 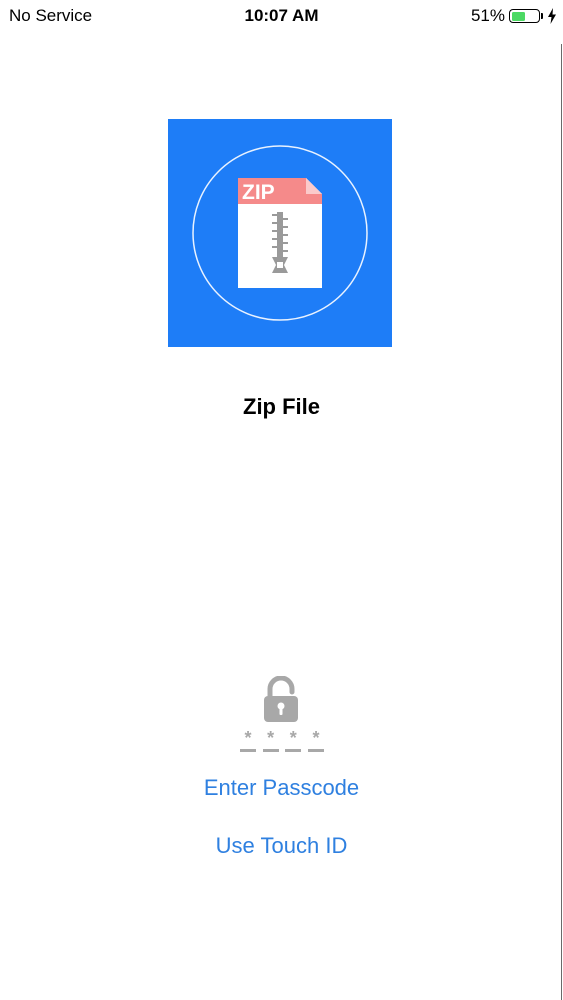 I want to click on zip-file-icon: ZIP, so click(x=280, y=233).